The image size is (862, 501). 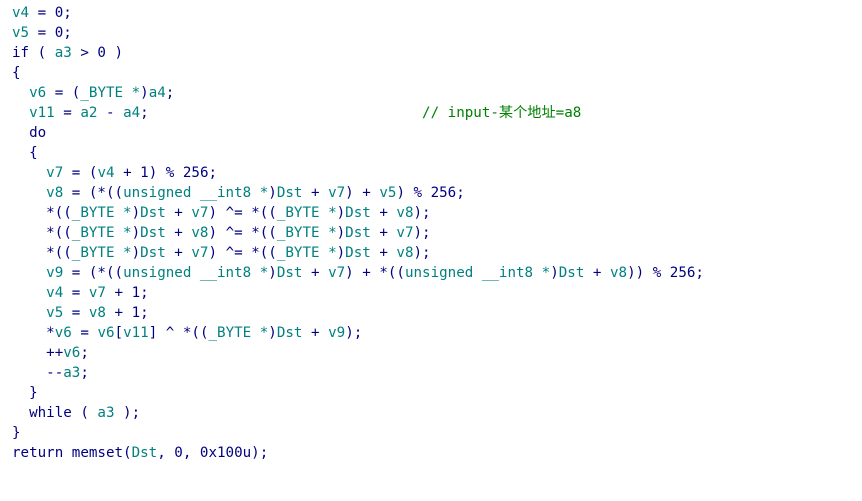 I want to click on code-token-variable: a3, so click(x=72, y=373).